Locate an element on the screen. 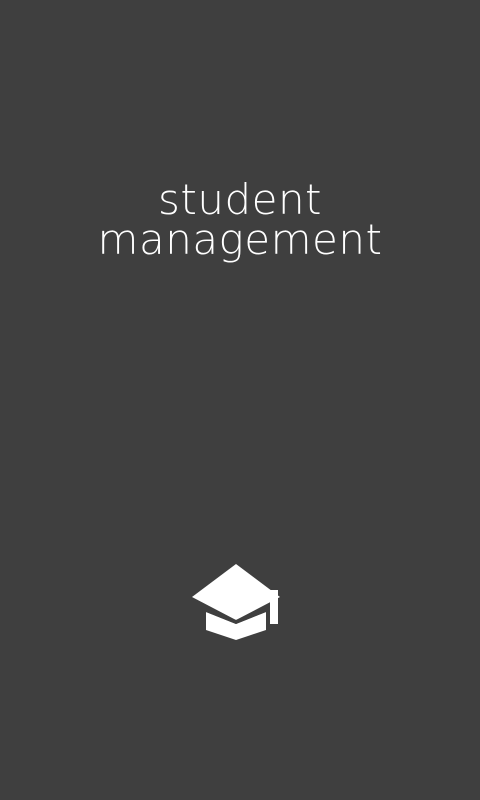 Image resolution: width=480 pixels, height=800 pixels. app-title-line-1: student is located at coordinates (240, 199).